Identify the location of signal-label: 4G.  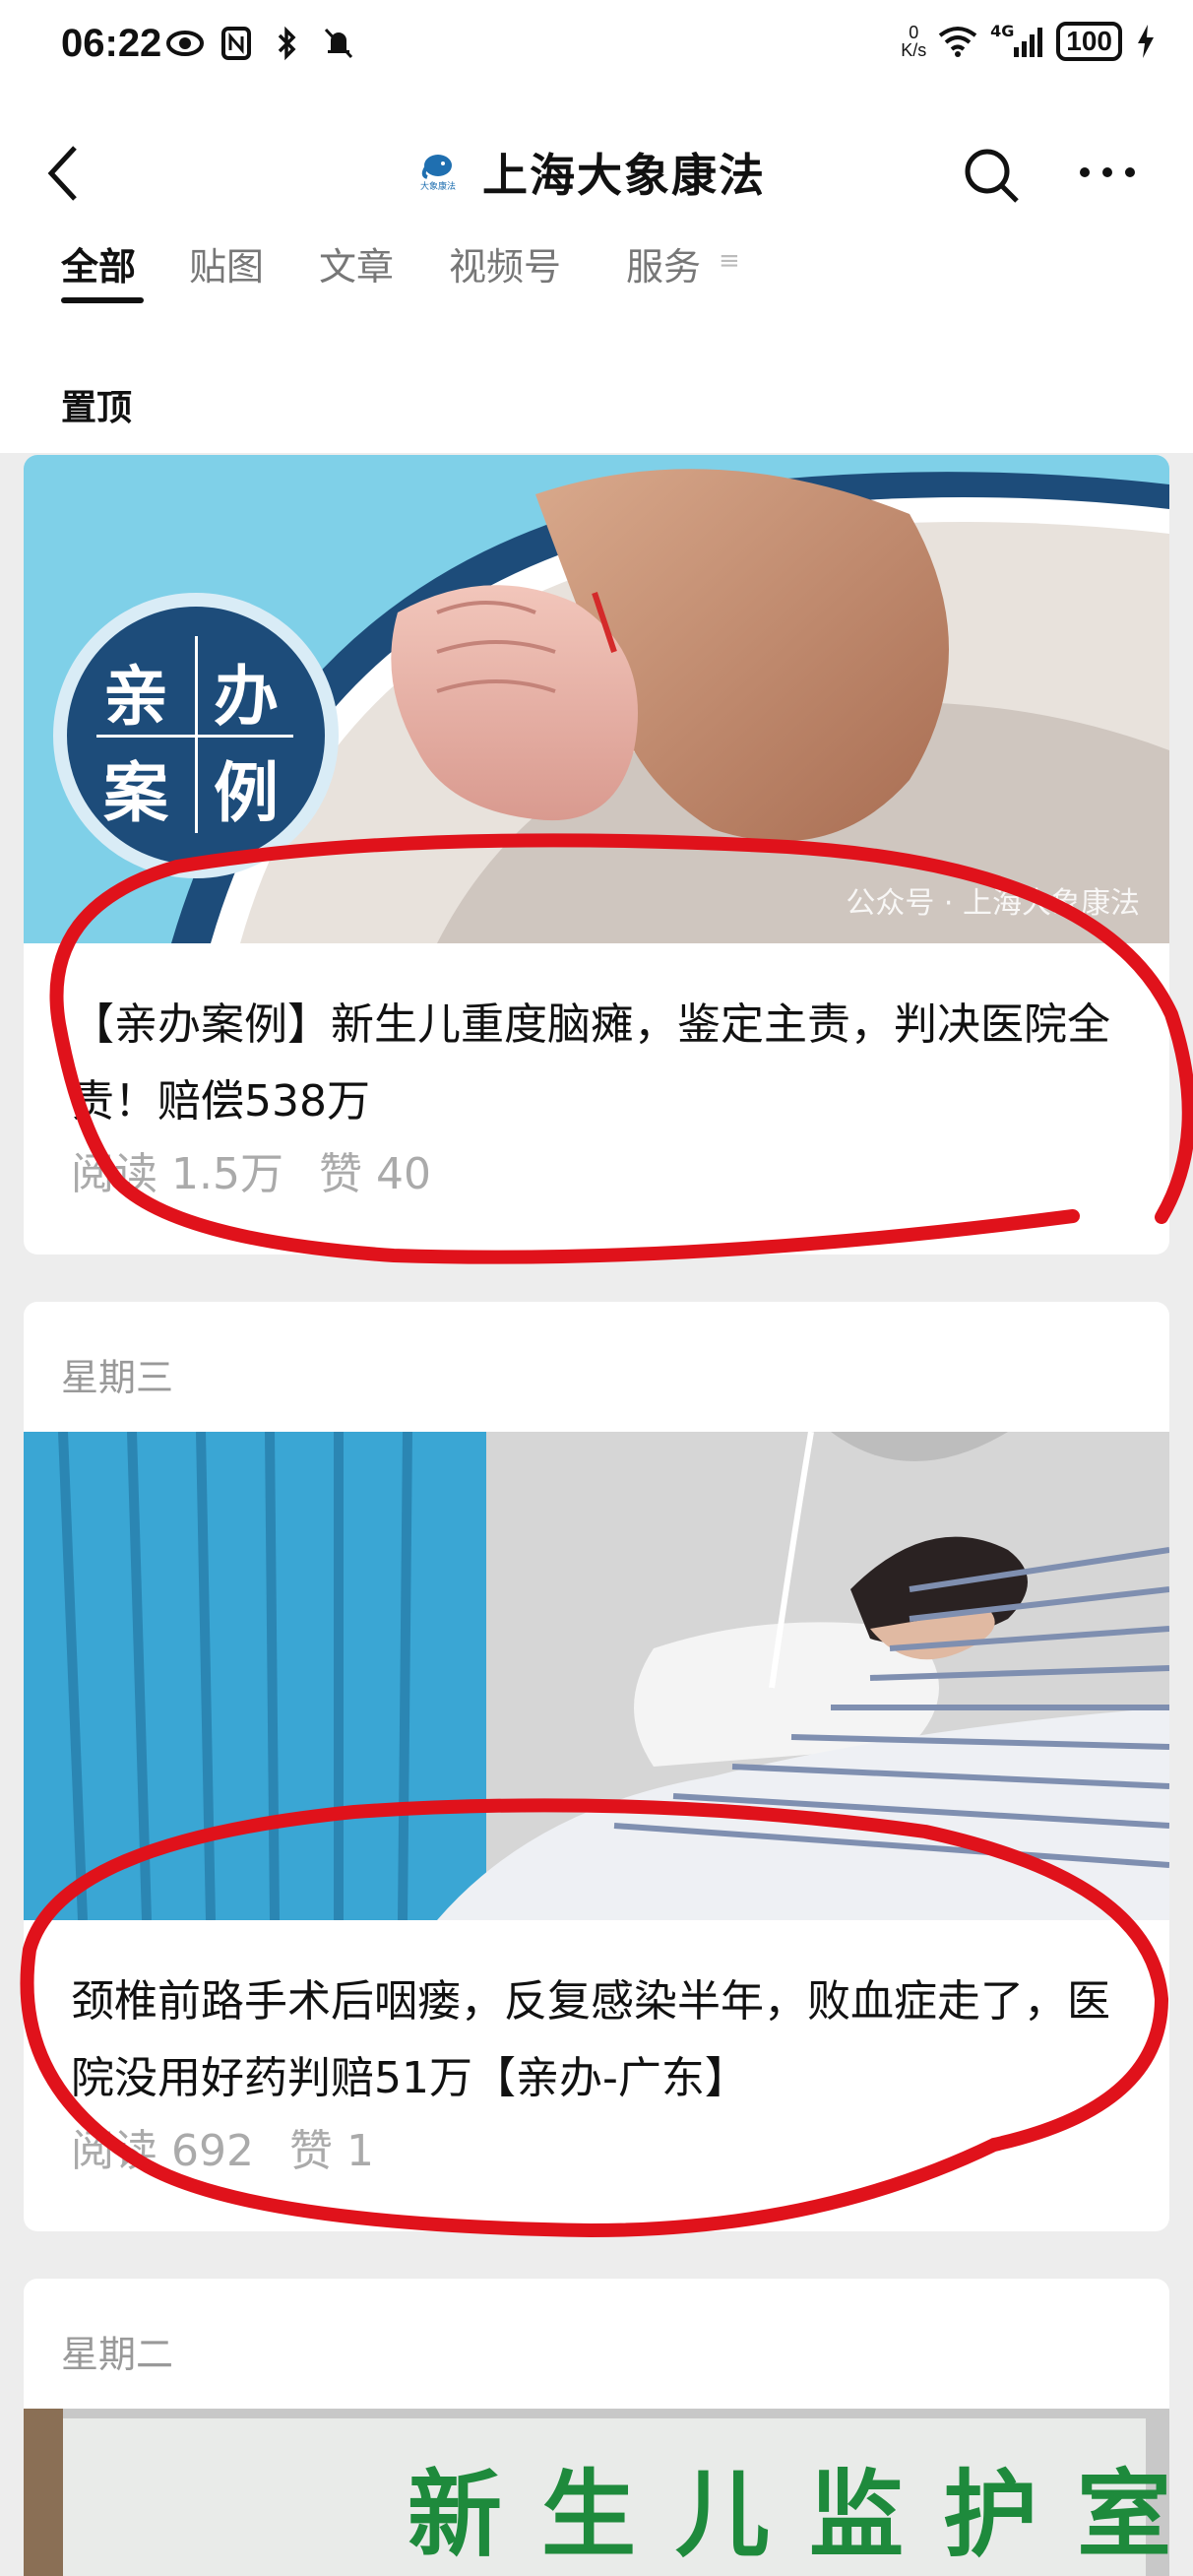
(1002, 31).